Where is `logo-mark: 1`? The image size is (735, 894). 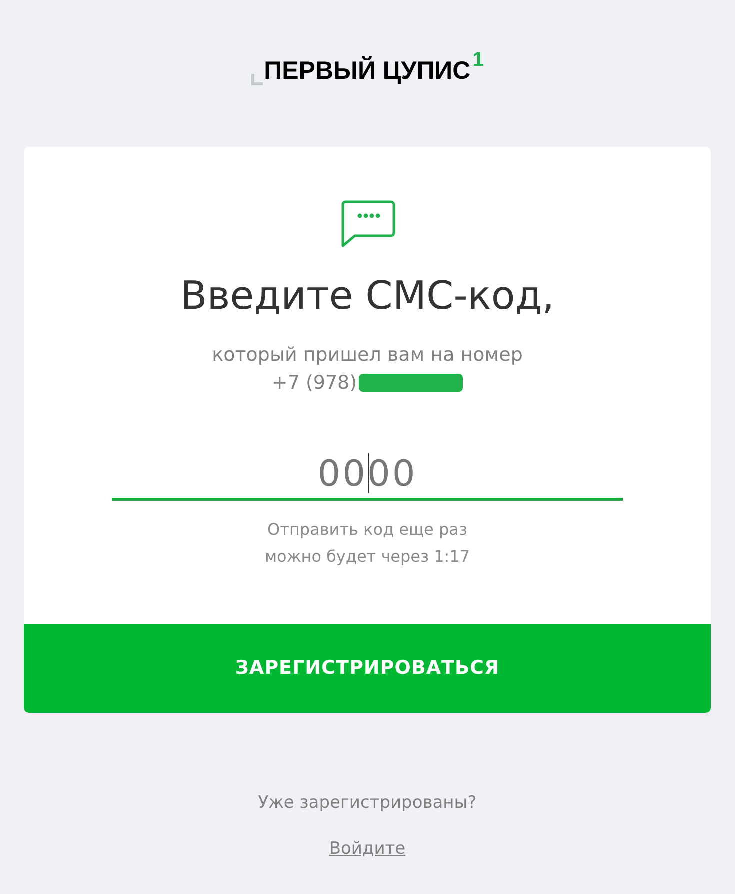 logo-mark: 1 is located at coordinates (478, 60).